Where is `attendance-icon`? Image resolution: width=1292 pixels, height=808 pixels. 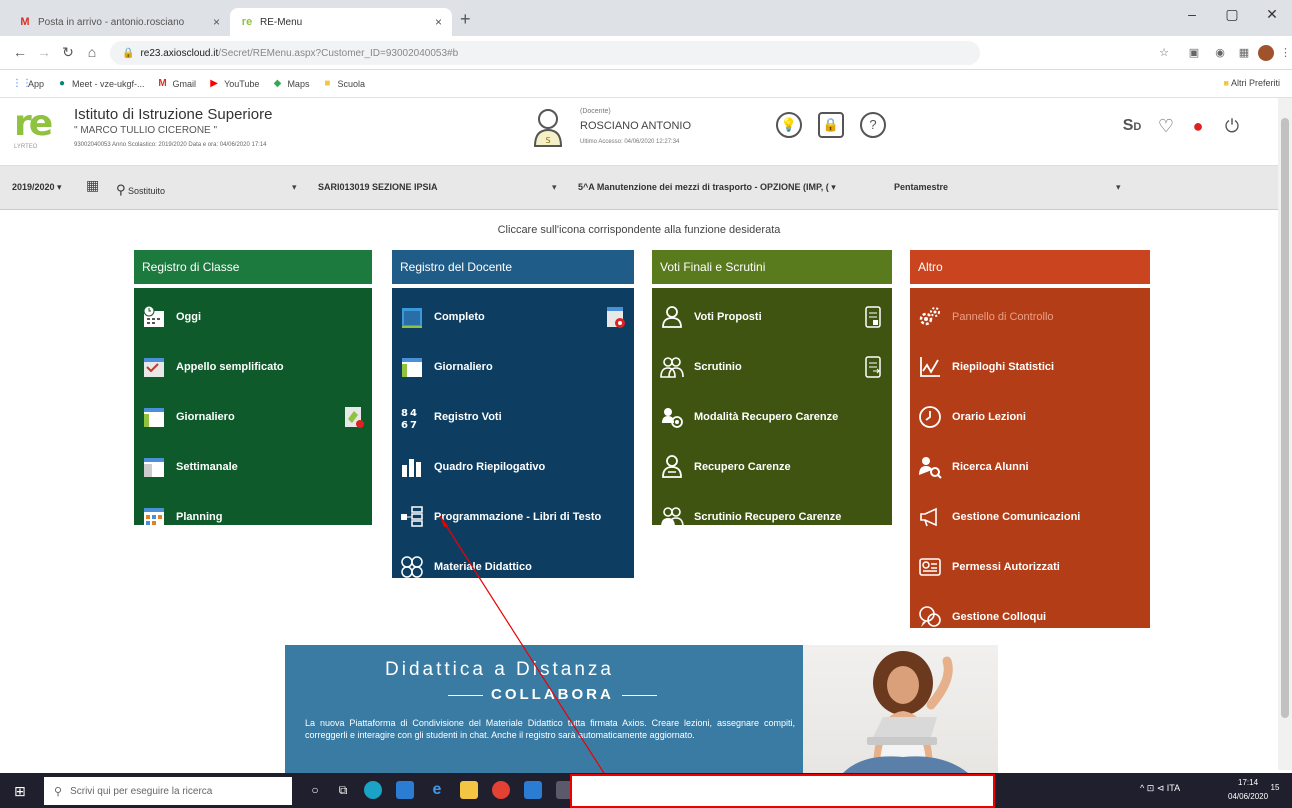 attendance-icon is located at coordinates (154, 367).